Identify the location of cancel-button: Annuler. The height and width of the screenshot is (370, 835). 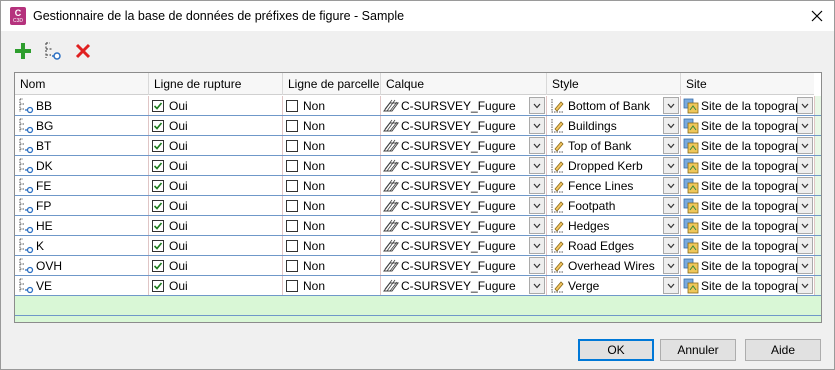
(698, 350).